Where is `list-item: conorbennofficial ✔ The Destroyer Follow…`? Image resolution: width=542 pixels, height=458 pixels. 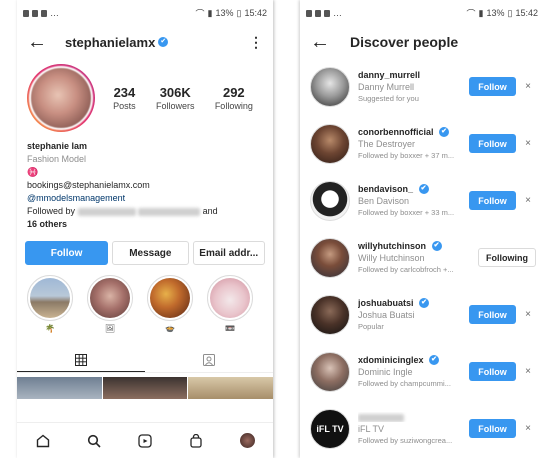
list-item: conorbennofficial ✔ The Destroyer Follow… is located at coordinates (423, 143).